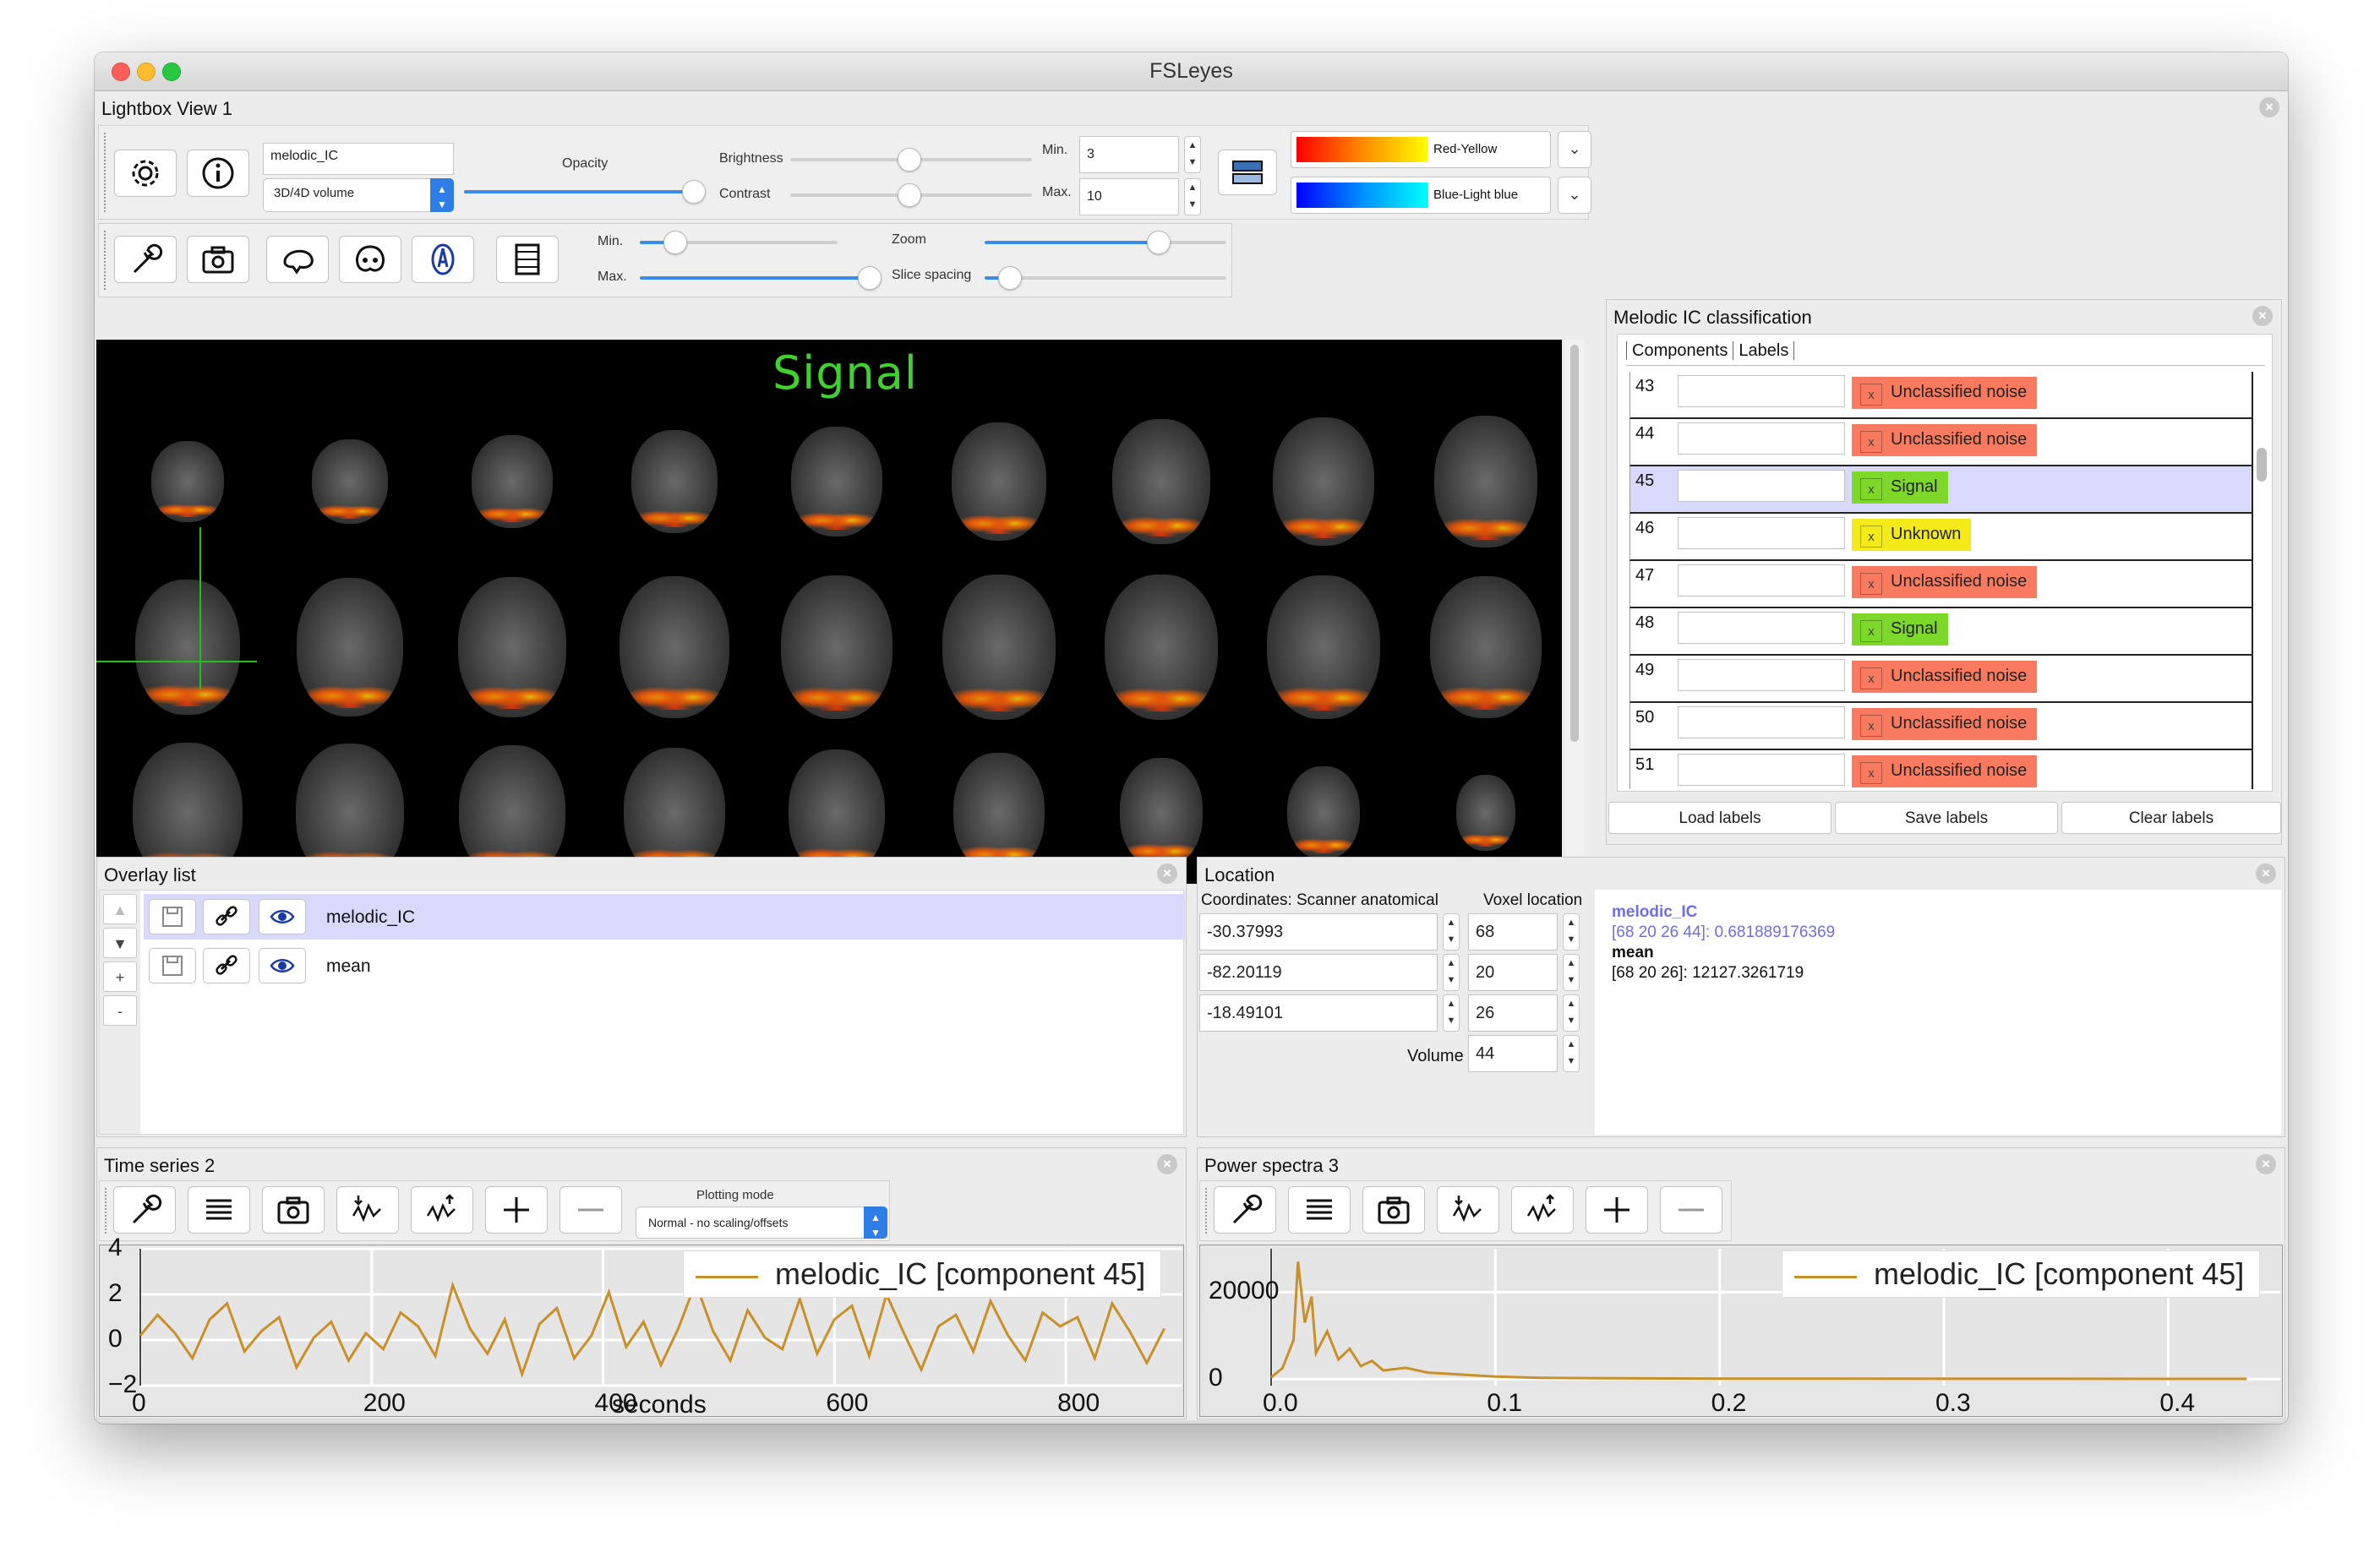 The width and height of the screenshot is (2380, 1558). I want to click on component-row: 51 x Unclassified noise, so click(1941, 769).